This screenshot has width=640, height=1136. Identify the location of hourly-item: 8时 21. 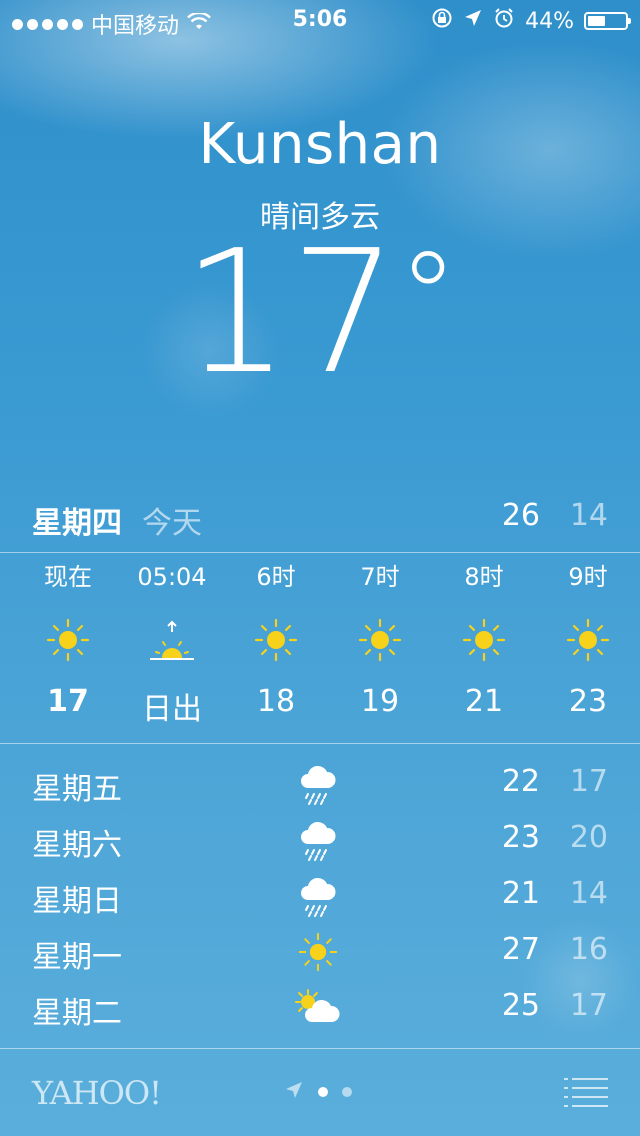
(484, 639).